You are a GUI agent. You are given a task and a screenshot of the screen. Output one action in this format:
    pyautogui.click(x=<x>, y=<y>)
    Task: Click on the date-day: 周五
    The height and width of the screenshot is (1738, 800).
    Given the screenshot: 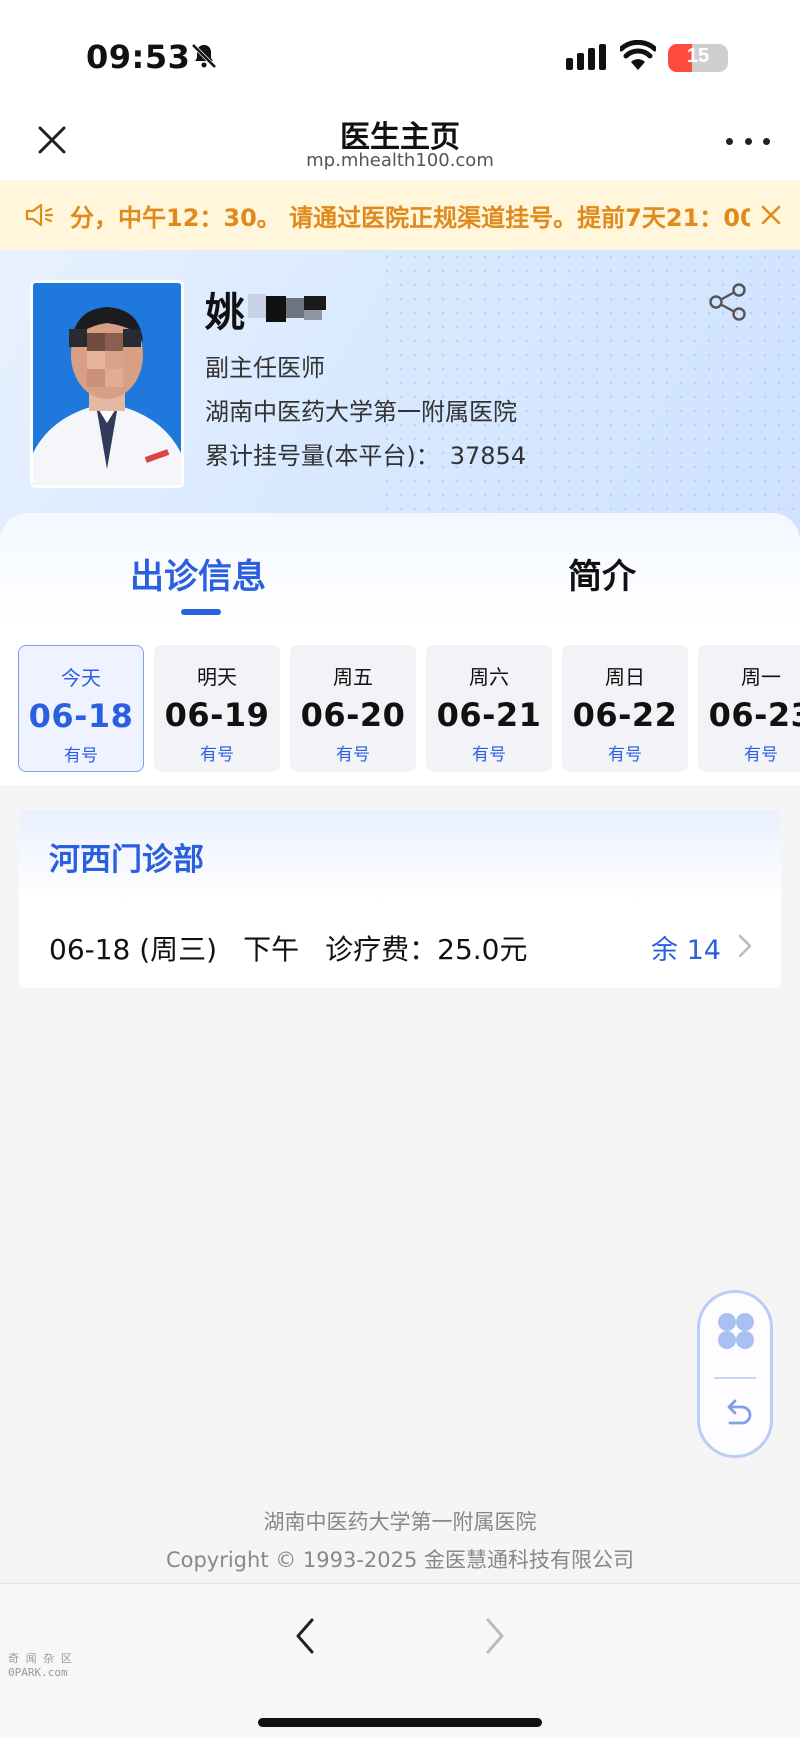 What is the action you would take?
    pyautogui.click(x=353, y=677)
    